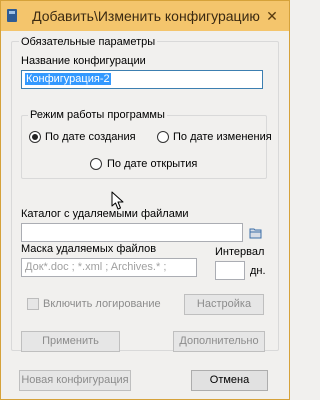  I want to click on config-name-input: Конфигурация-2, so click(142, 79).